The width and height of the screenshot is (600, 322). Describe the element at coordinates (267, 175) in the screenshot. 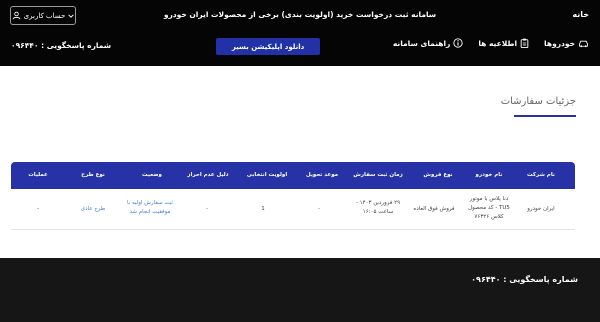

I see `header-priority: اولویت انتخابی` at that location.